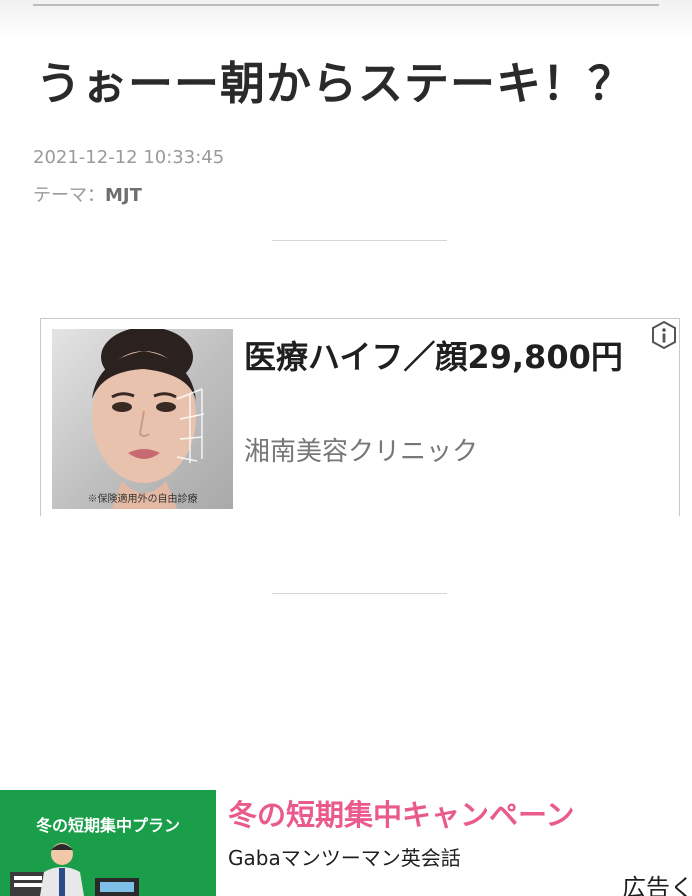  Describe the element at coordinates (664, 335) in the screenshot. I see `ad-info-icon` at that location.